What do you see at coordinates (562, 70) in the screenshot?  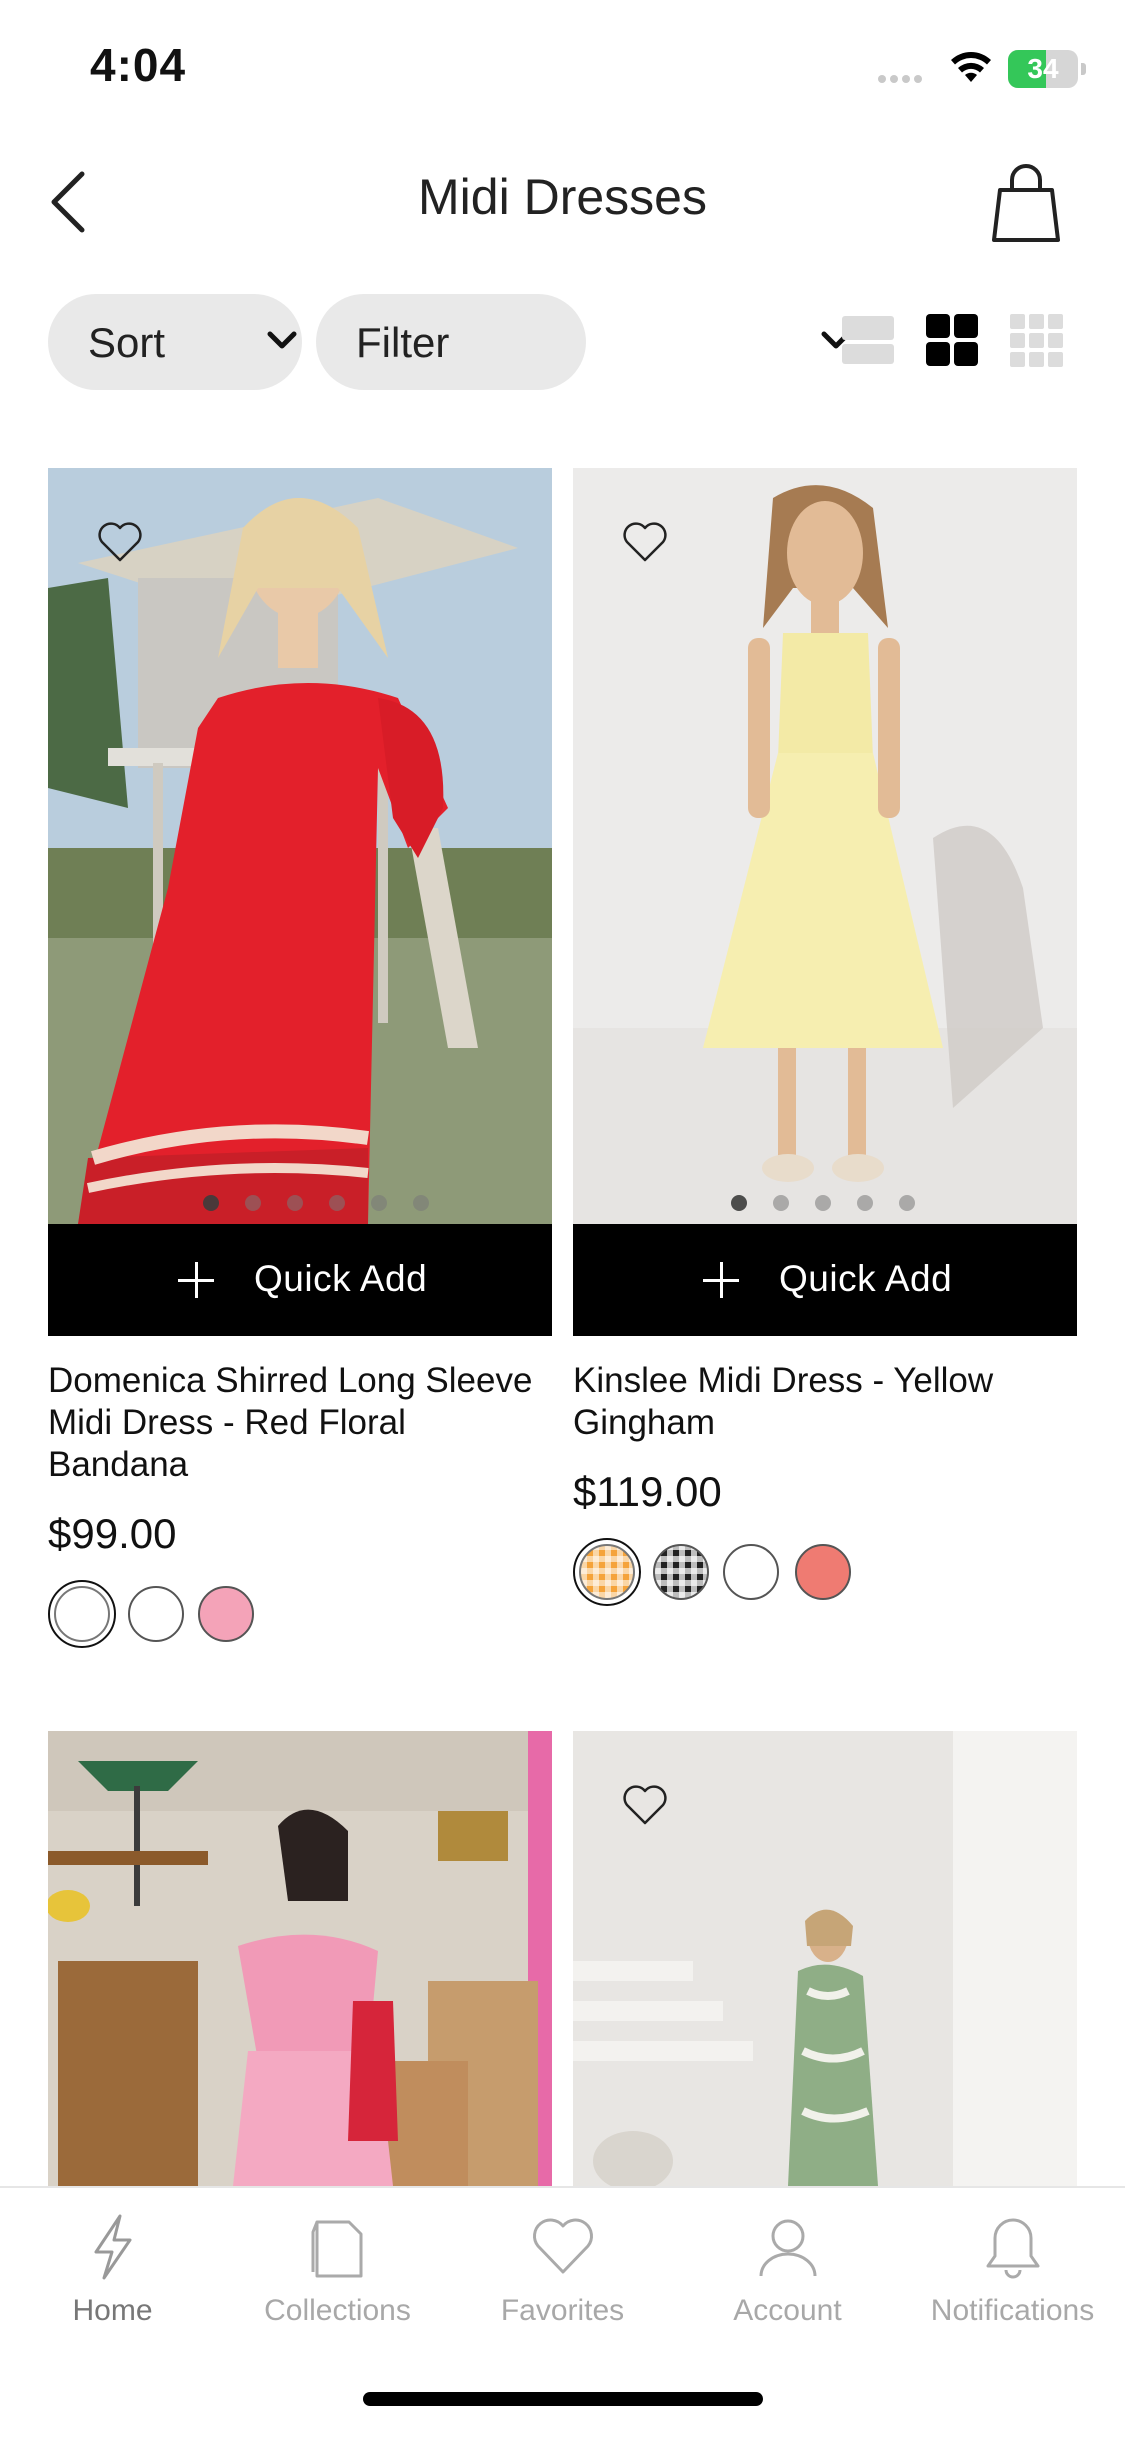 I see `status-bar: 4:04 34` at bounding box center [562, 70].